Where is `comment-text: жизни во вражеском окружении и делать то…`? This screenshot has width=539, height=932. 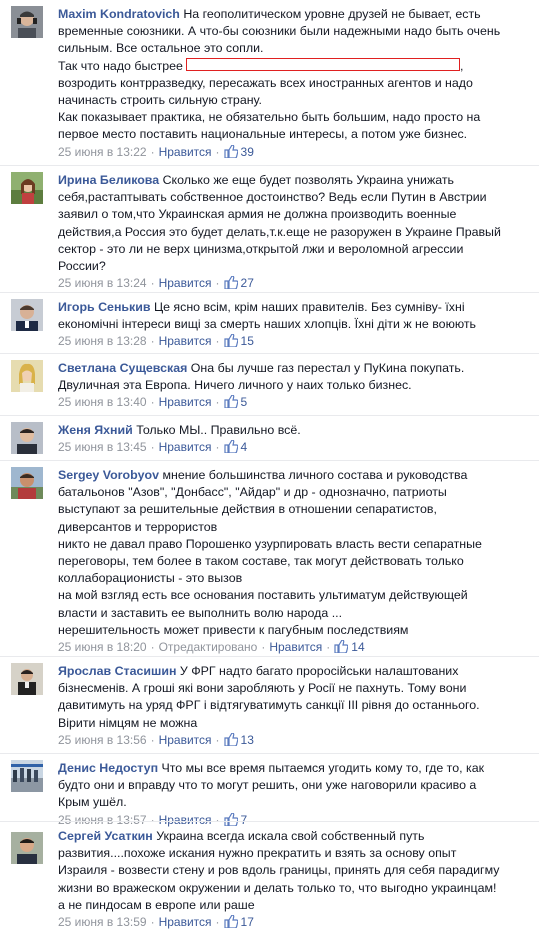
comment-text: жизни во вражеском окружении и делать то… is located at coordinates (277, 887).